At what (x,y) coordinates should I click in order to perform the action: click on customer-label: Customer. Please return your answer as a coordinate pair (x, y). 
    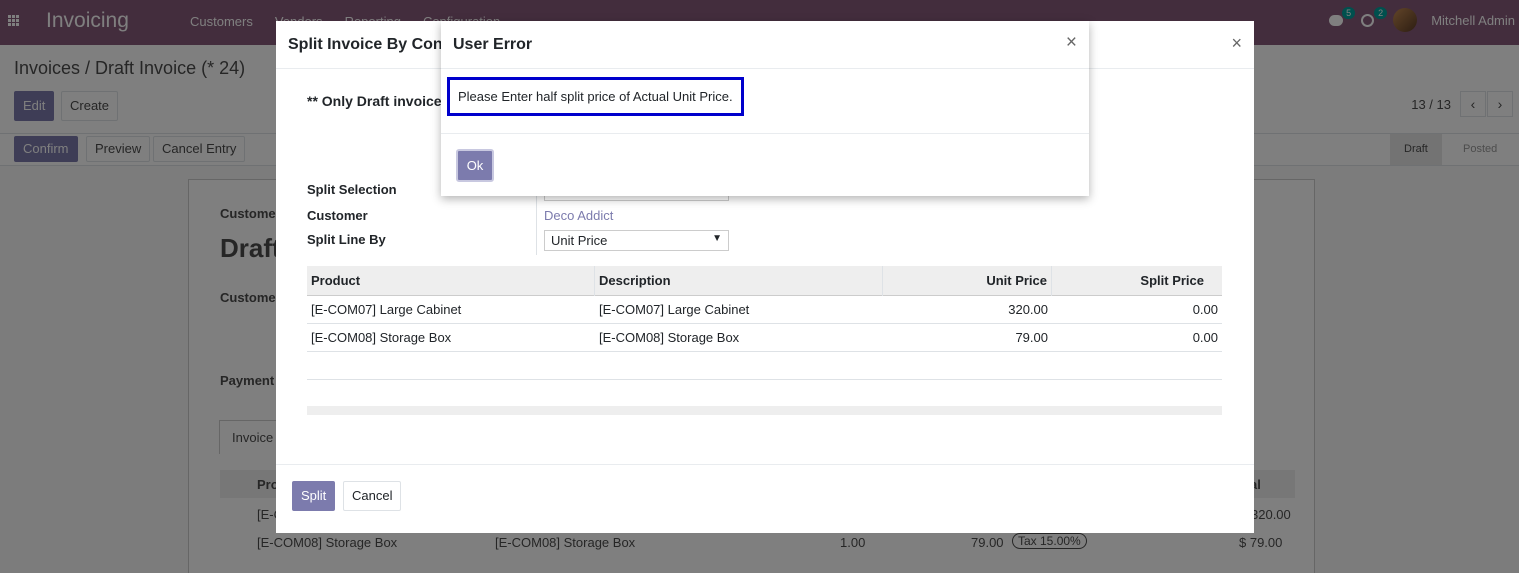
    Looking at the image, I should click on (337, 215).